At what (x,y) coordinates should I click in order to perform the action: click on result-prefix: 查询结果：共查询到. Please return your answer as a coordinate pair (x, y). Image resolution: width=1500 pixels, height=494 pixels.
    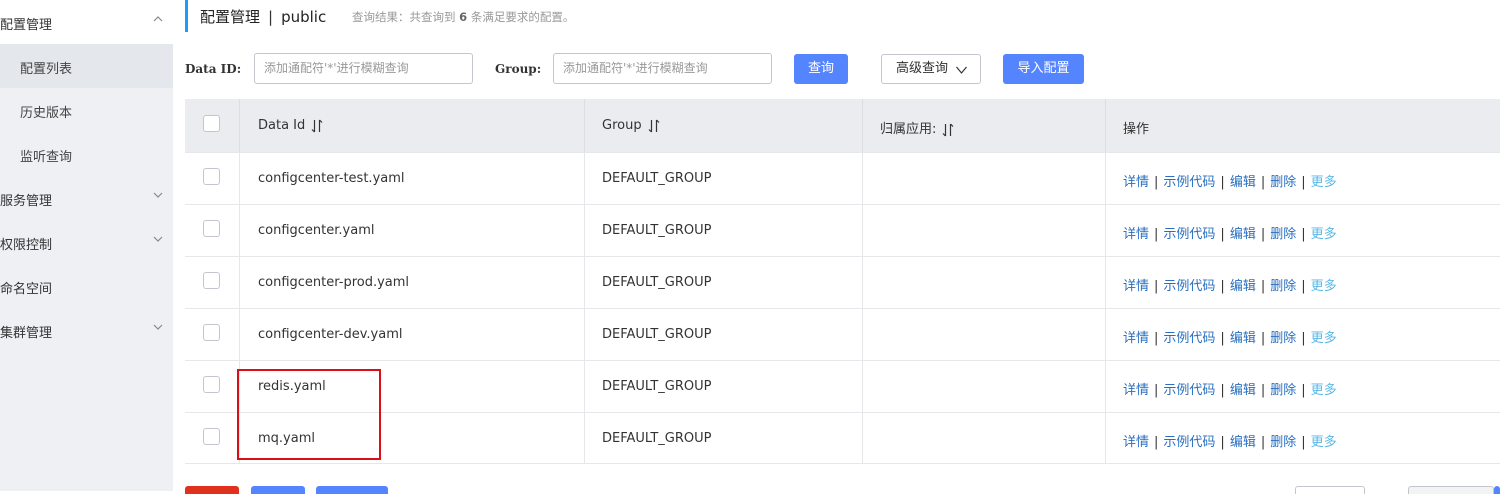
    Looking at the image, I should click on (404, 17).